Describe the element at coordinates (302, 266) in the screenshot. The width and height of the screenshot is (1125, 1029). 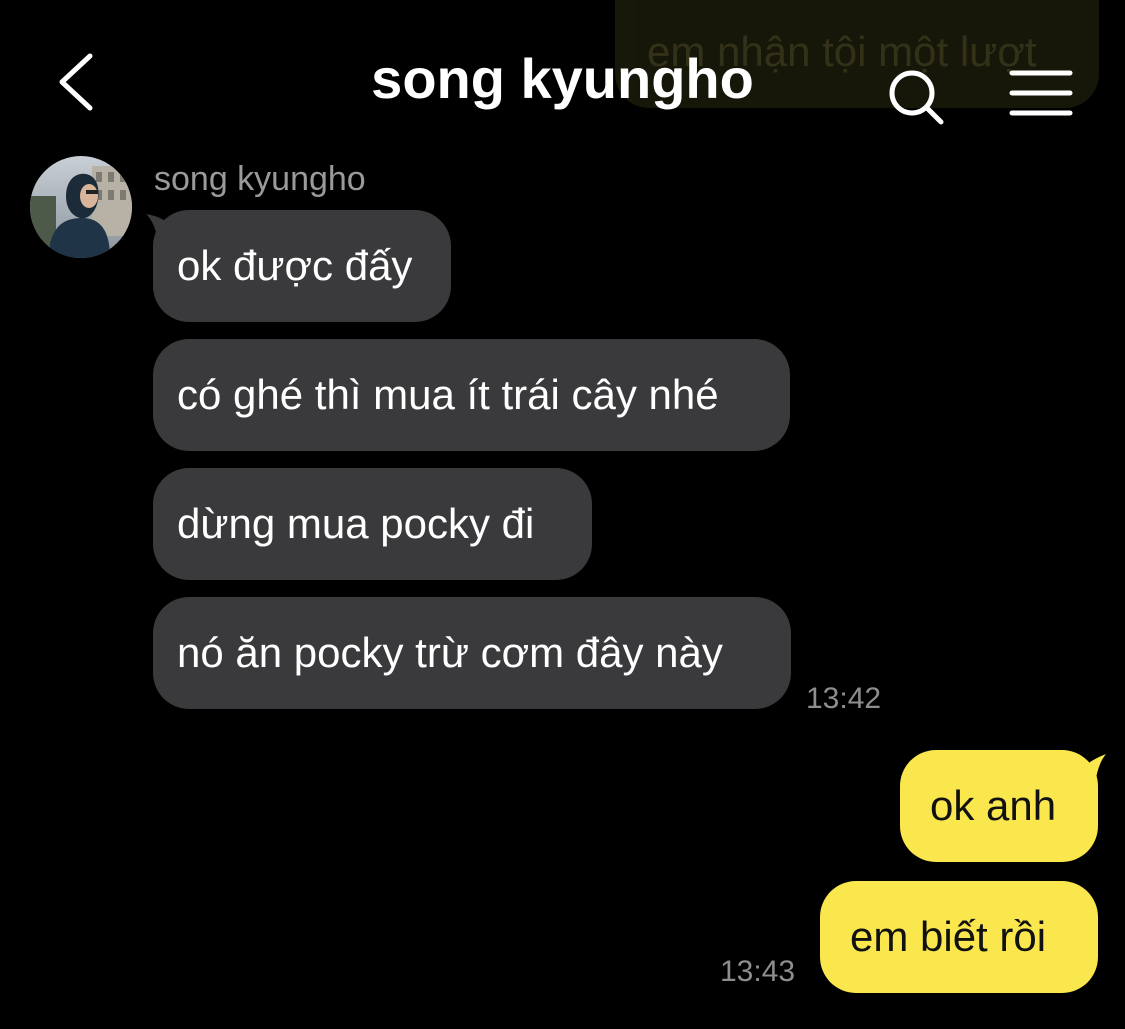
I see `incoming-message: ok được đấy` at that location.